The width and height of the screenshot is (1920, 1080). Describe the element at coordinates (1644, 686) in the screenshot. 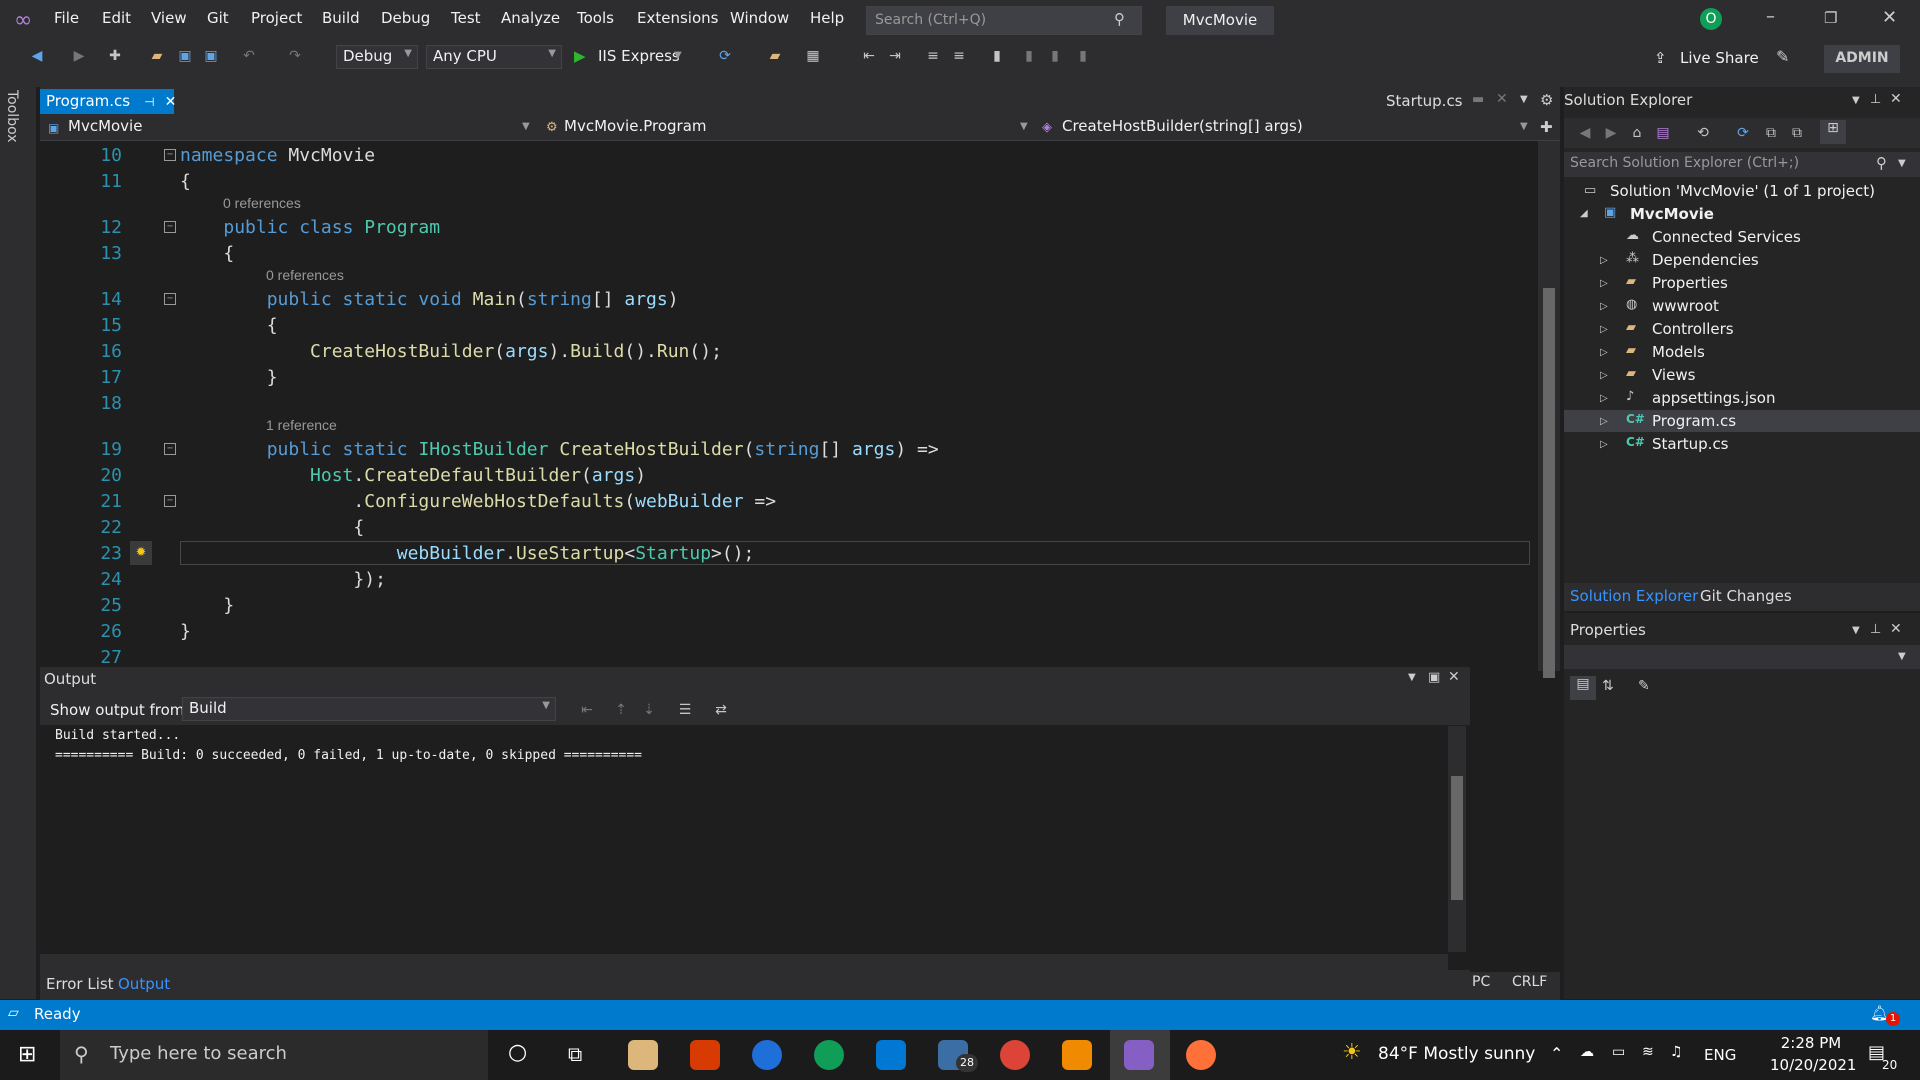

I see `wrench-icon: ✎` at that location.